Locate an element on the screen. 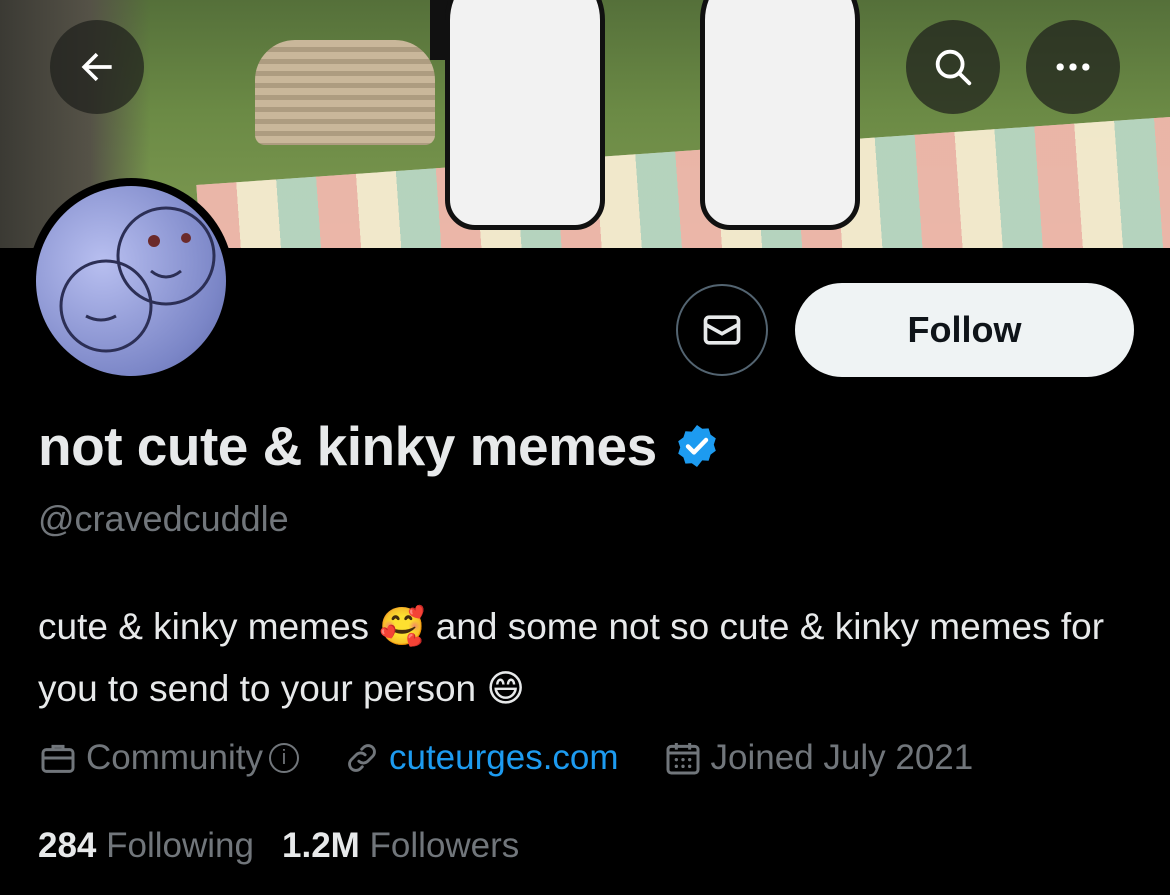  arrow-left-icon is located at coordinates (96, 67).